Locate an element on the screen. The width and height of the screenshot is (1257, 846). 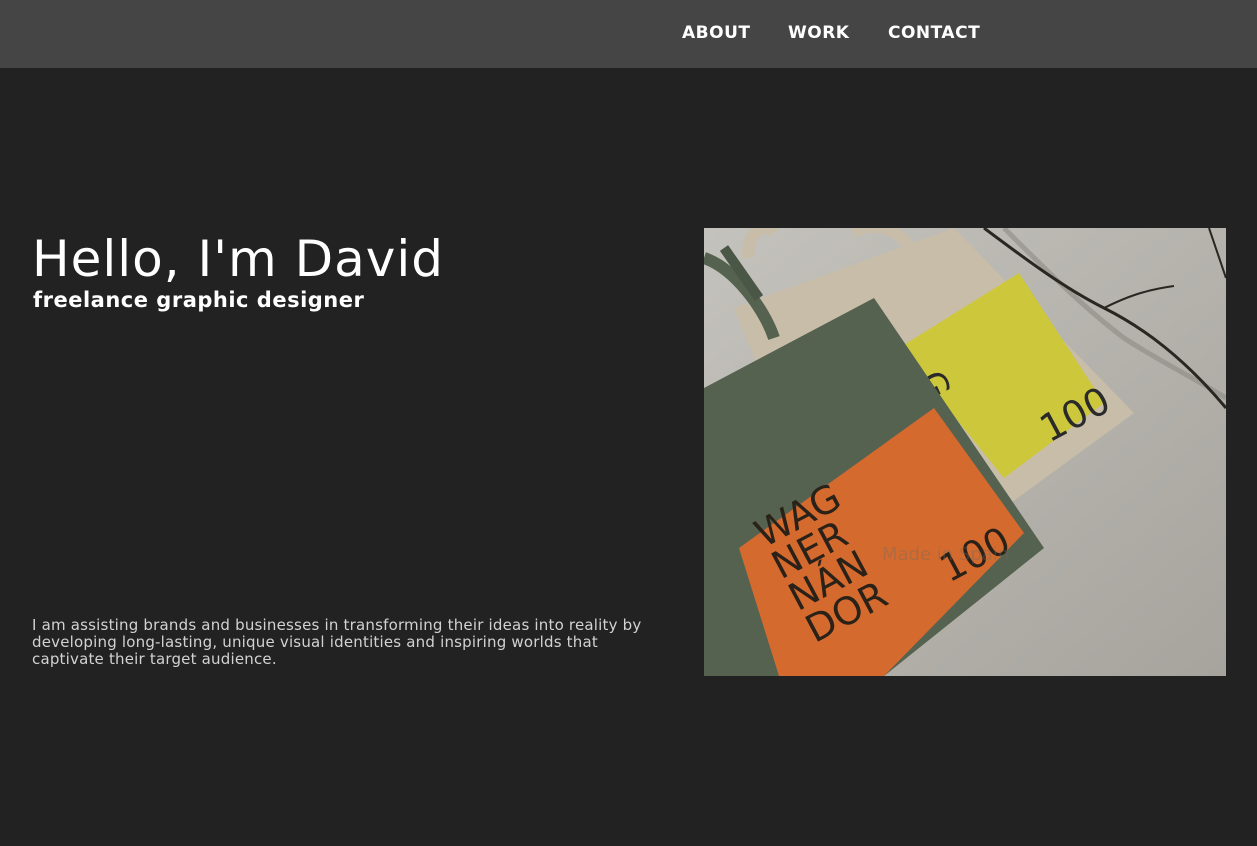
watermark-text: Made in Spain is located at coordinates (945, 554).